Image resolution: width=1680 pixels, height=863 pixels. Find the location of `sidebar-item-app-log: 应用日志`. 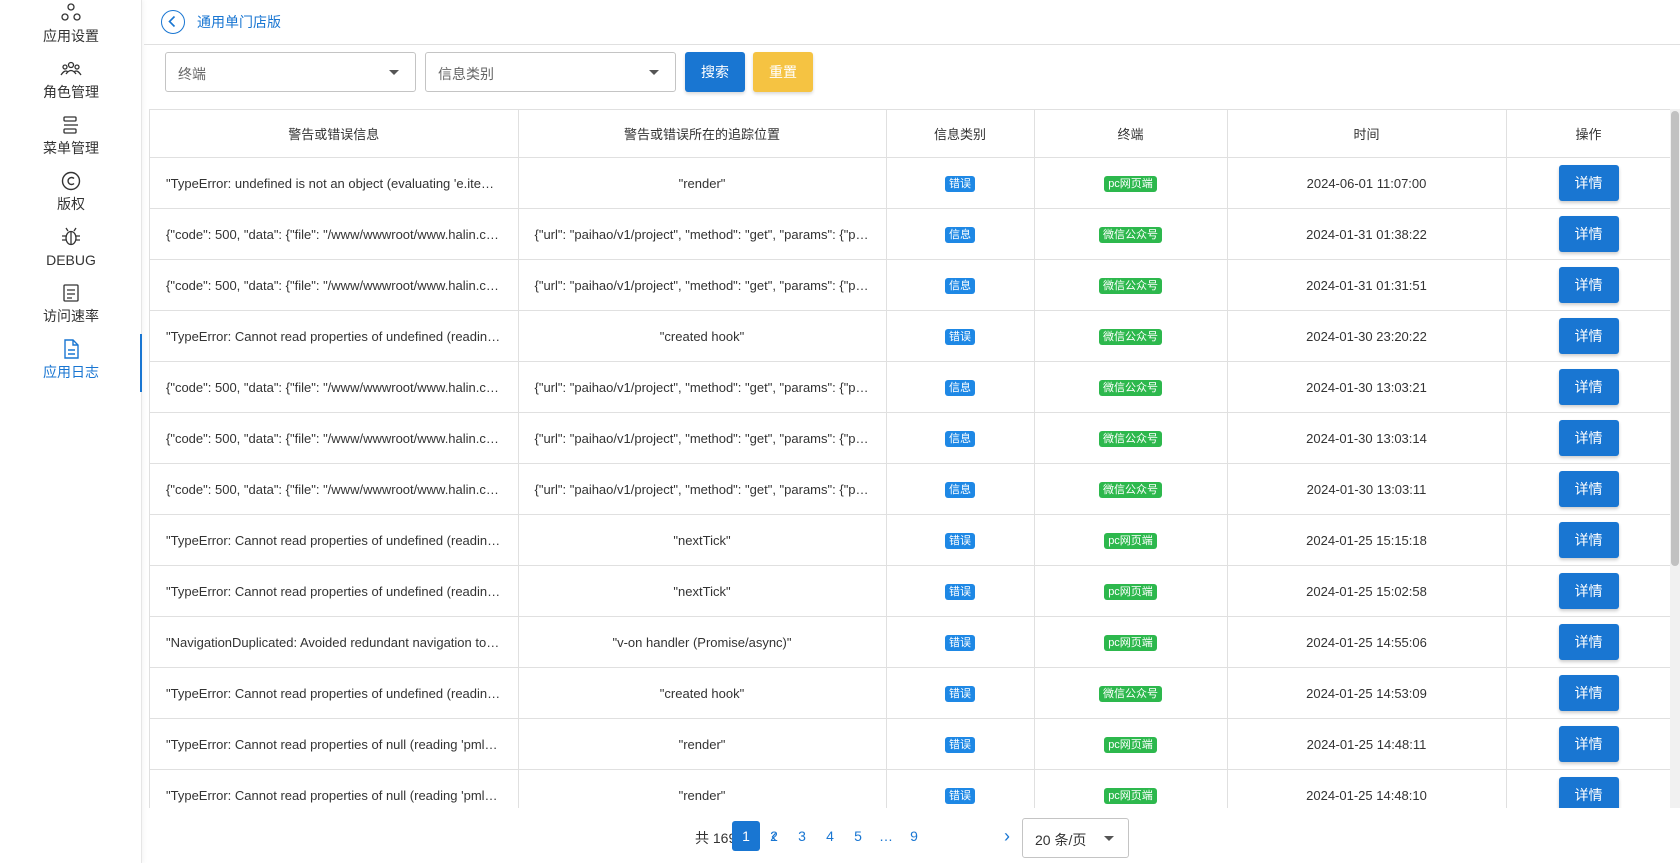

sidebar-item-app-log: 应用日志 is located at coordinates (71, 364).